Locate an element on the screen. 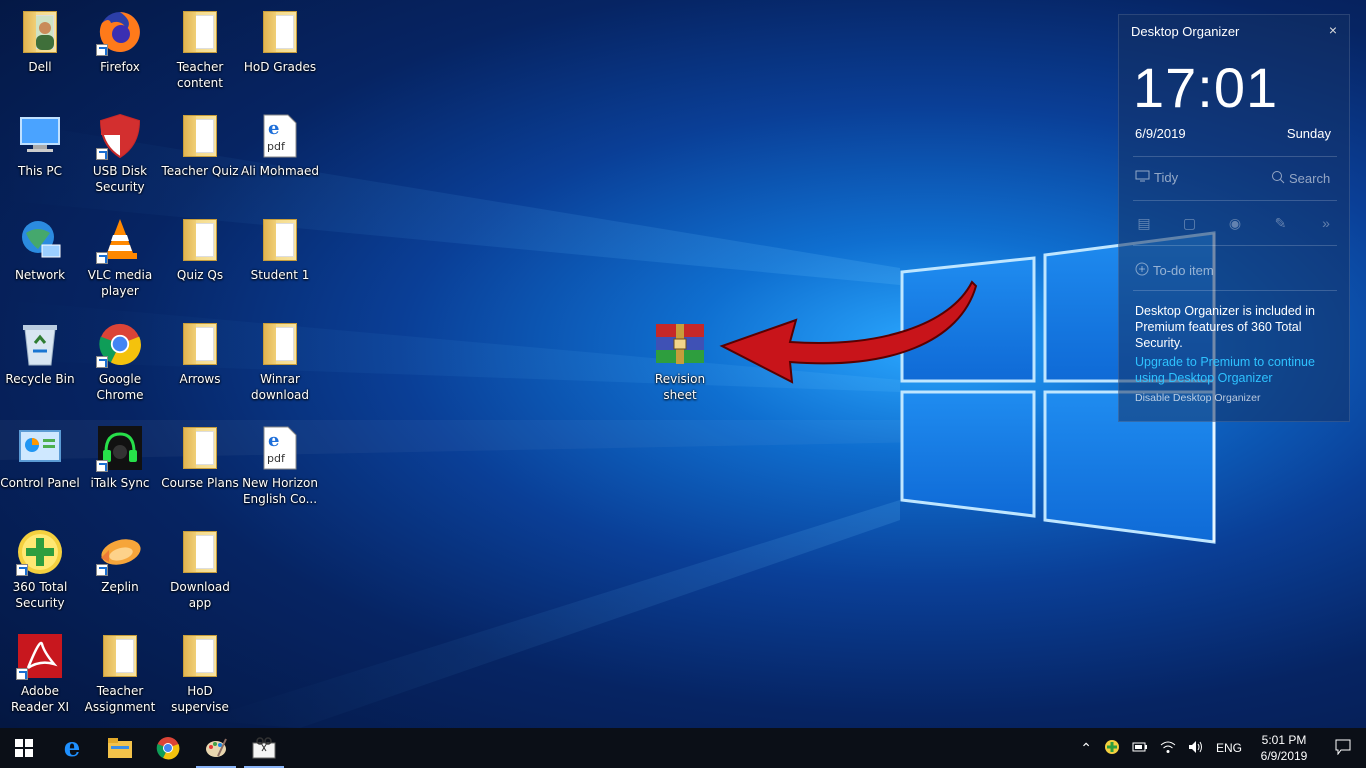 Image resolution: width=1366 pixels, height=768 pixels. start-button is located at coordinates (24, 748).